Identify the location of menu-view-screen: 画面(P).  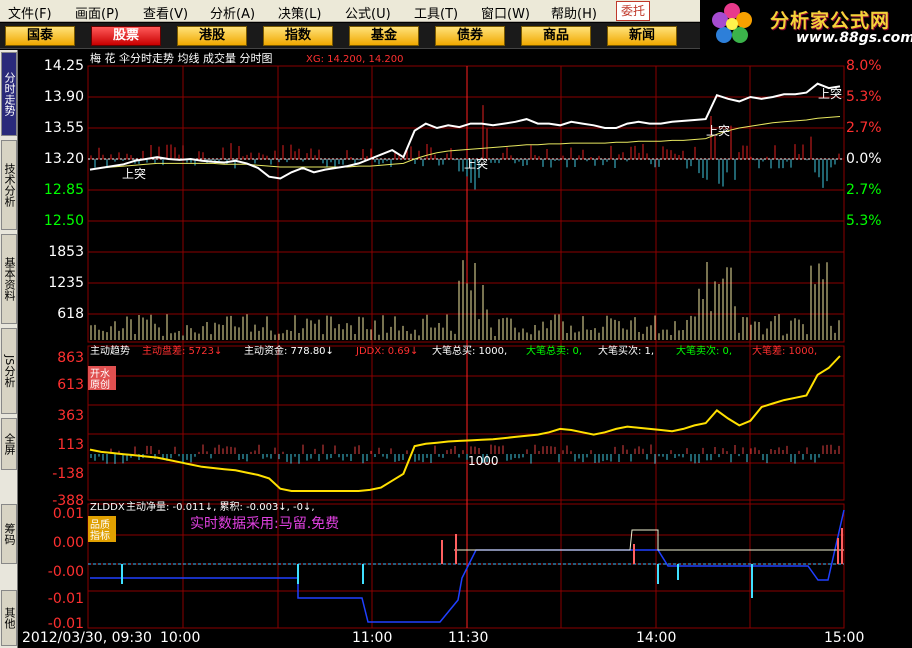
(97, 12).